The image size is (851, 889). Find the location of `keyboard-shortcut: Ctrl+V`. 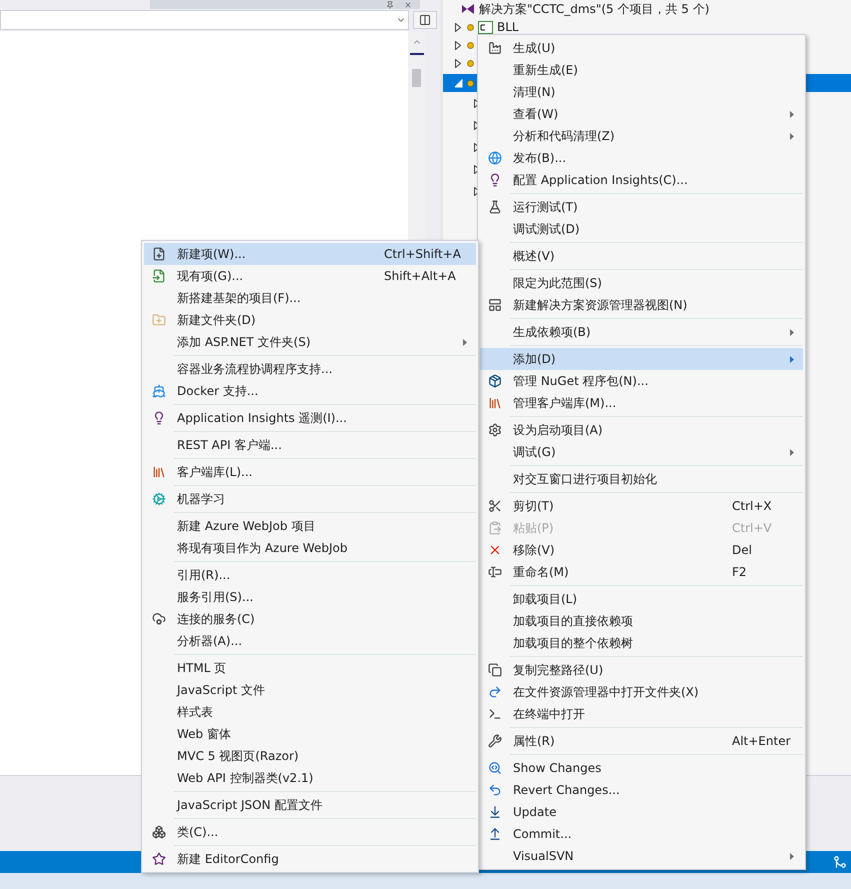

keyboard-shortcut: Ctrl+V is located at coordinates (752, 528).